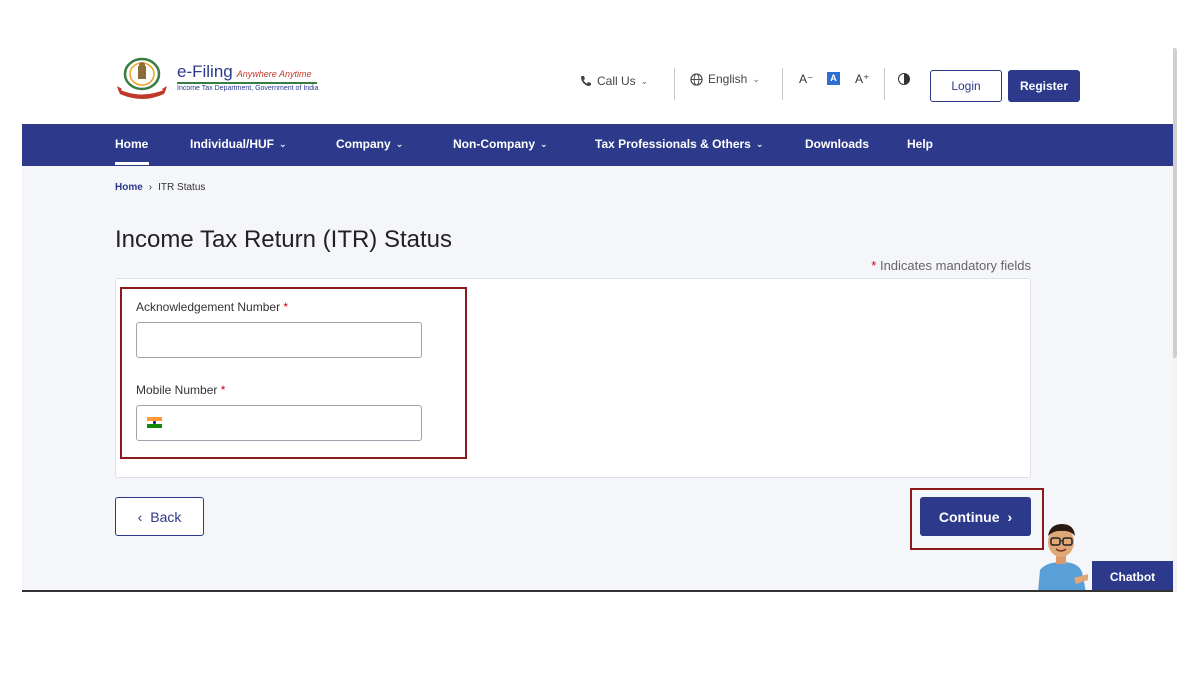 The width and height of the screenshot is (1200, 675). I want to click on breadcrumb-home-link: Home, so click(129, 187).